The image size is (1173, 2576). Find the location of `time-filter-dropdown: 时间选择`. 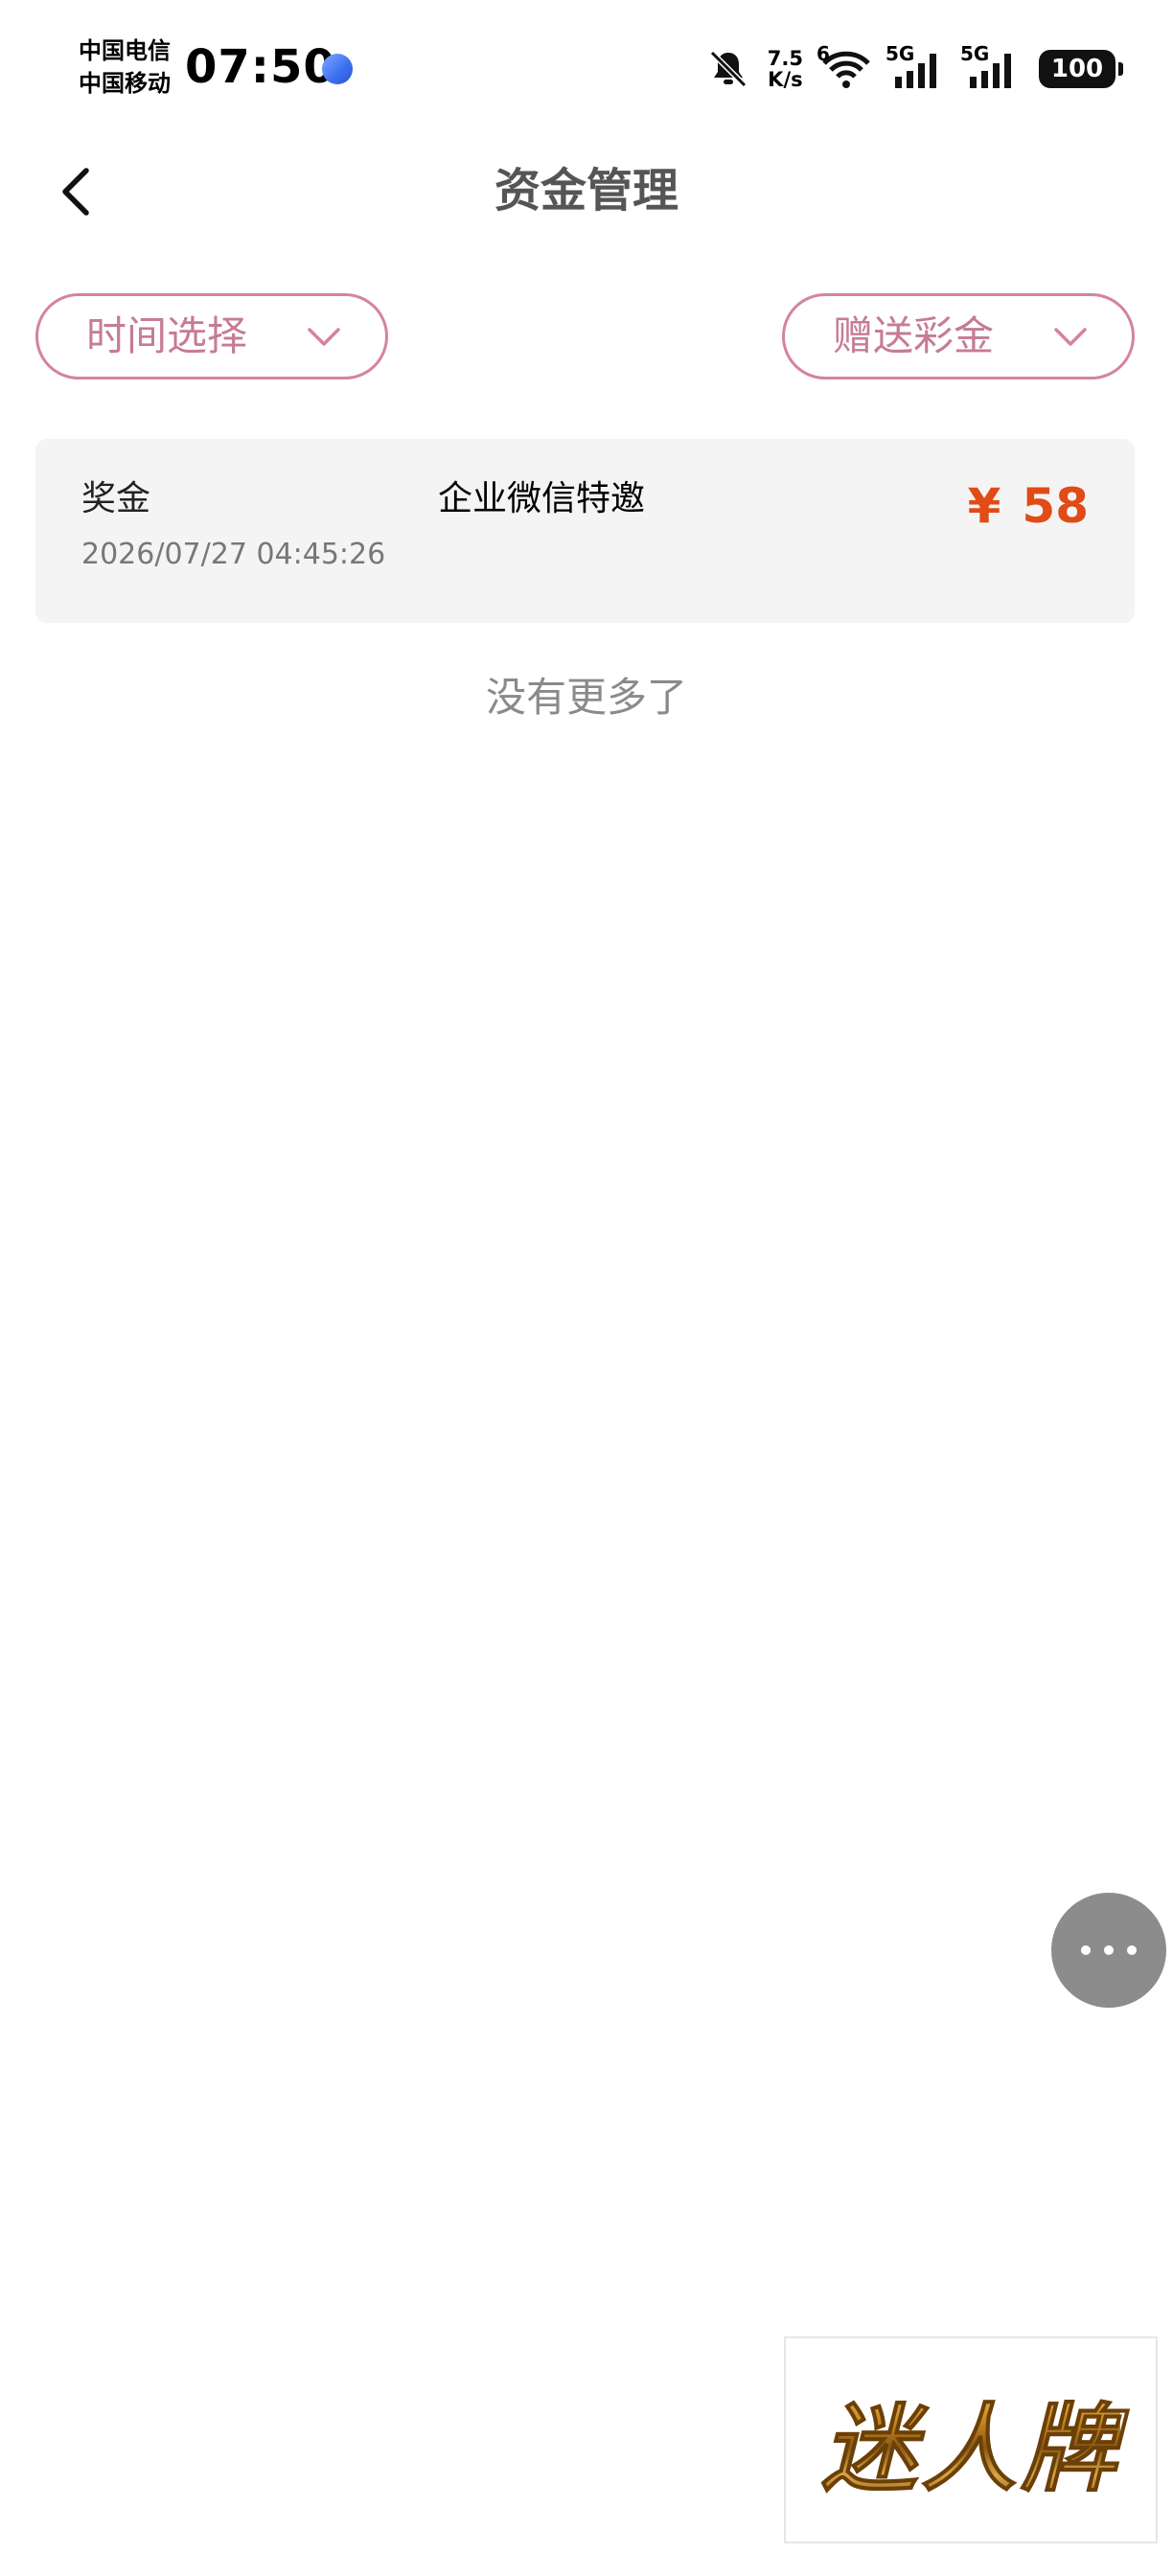

time-filter-dropdown: 时间选择 is located at coordinates (211, 336).